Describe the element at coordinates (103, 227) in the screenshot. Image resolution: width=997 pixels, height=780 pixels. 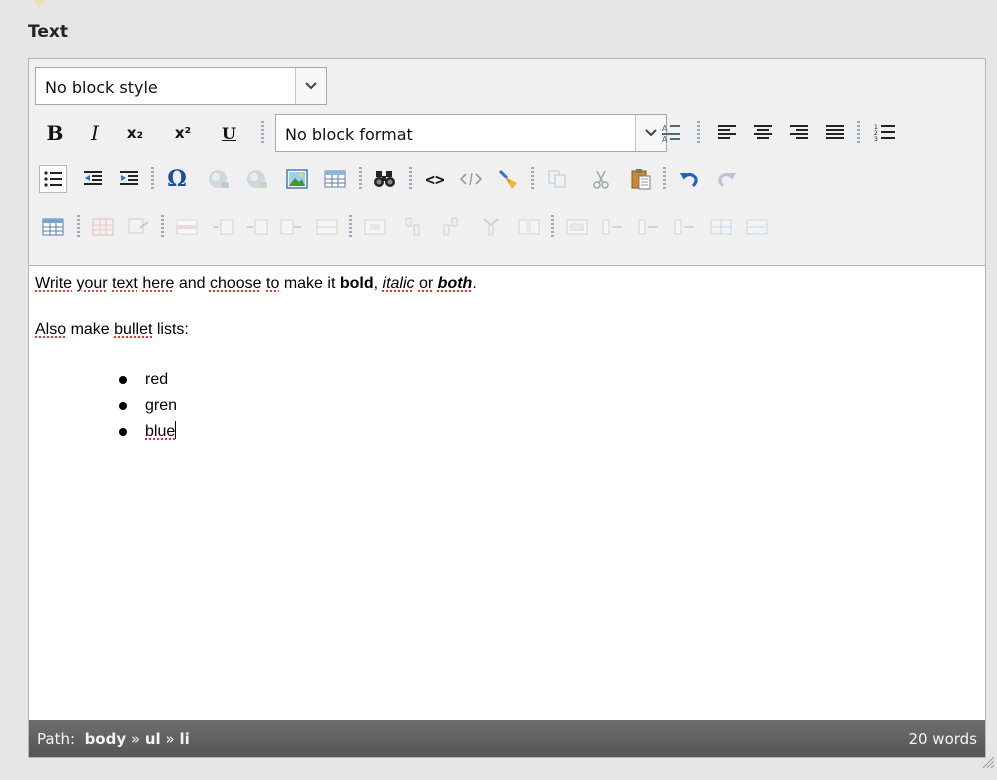
I see `delete-table-icon` at that location.